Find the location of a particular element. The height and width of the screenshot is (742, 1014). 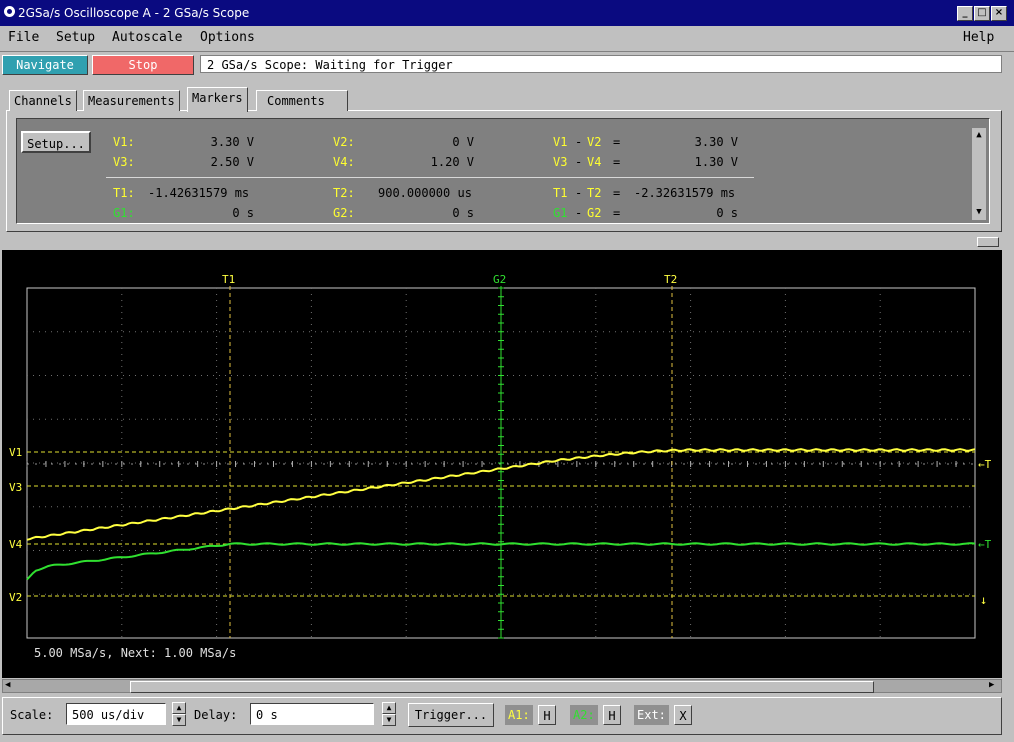

g2-marker-label: G2 is located at coordinates (500, 279).